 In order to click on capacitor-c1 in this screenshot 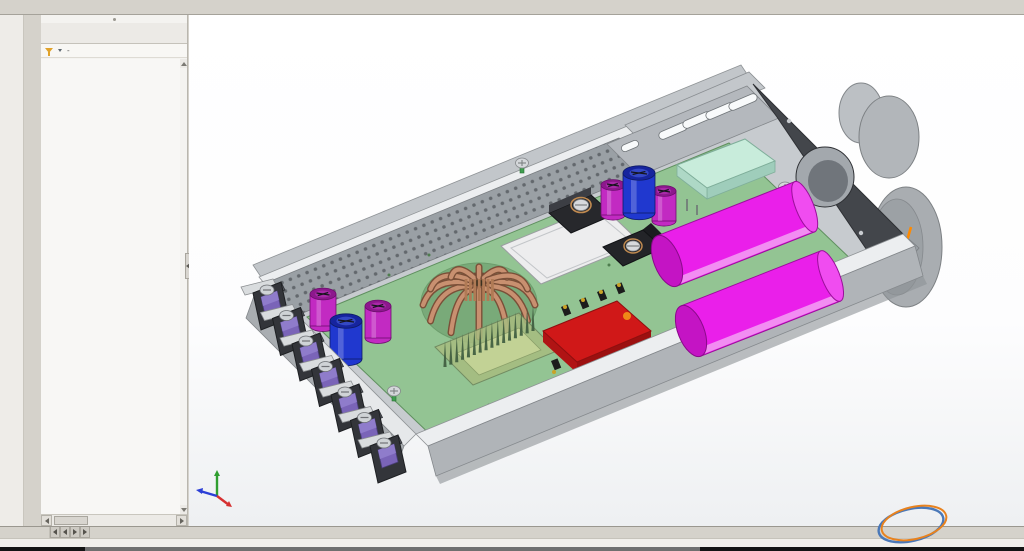, I will do `click(378, 321)`.